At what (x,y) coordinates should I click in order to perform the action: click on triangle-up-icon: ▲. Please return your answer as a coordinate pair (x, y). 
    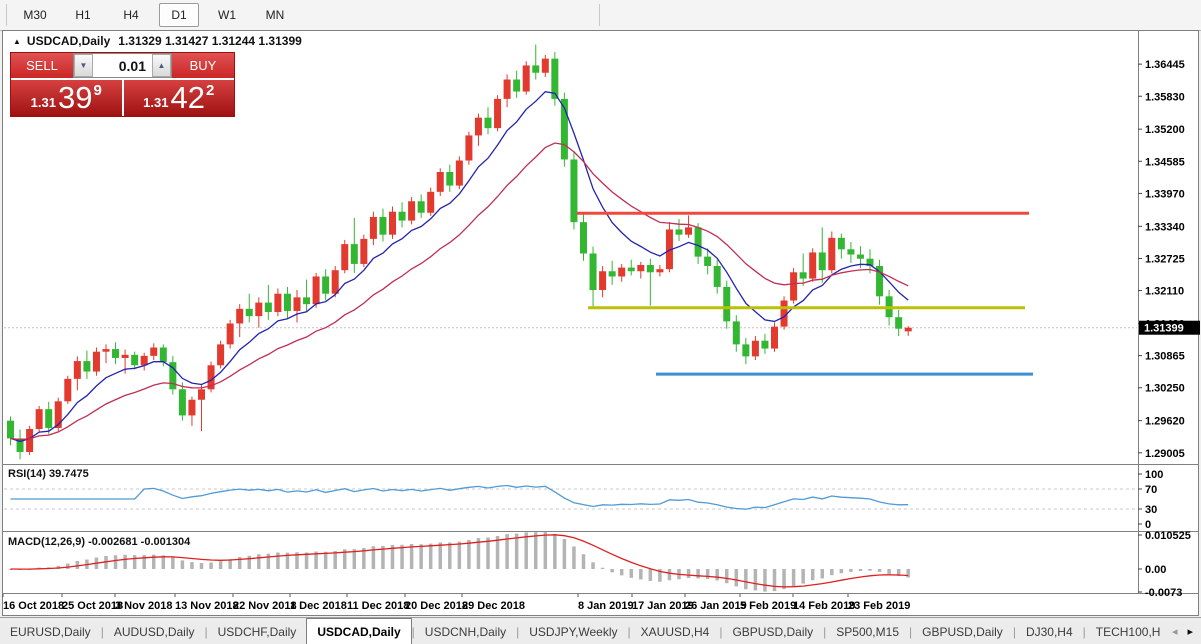
    Looking at the image, I should click on (161, 65).